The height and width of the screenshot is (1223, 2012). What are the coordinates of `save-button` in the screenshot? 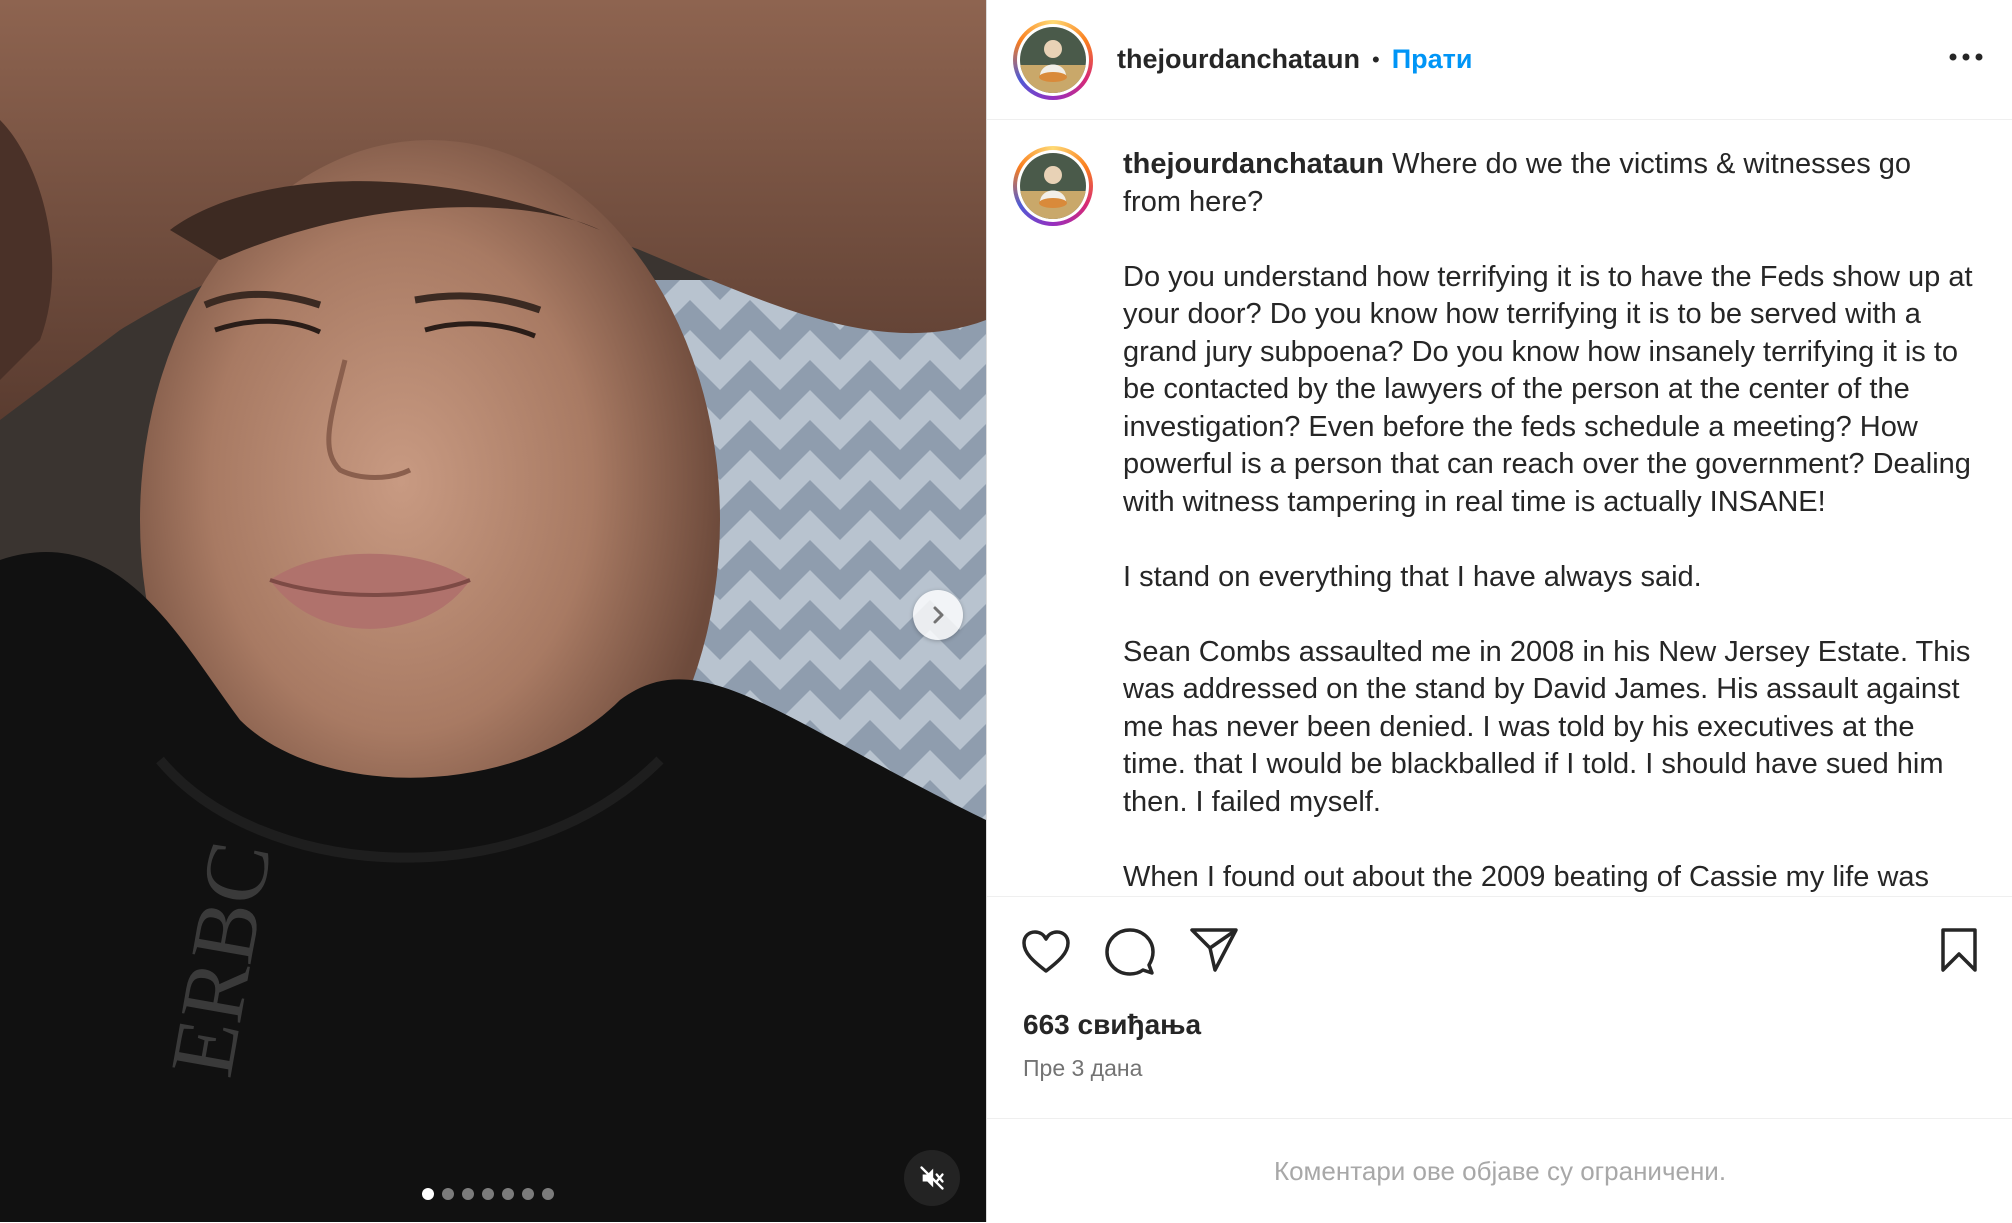 It's located at (1959, 952).